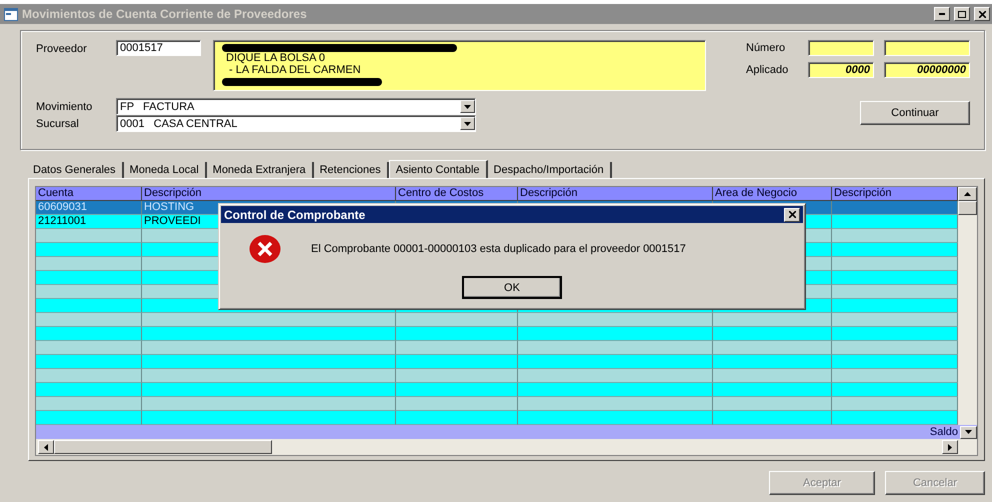  What do you see at coordinates (550, 170) in the screenshot?
I see `tab: Despacho/Importación` at bounding box center [550, 170].